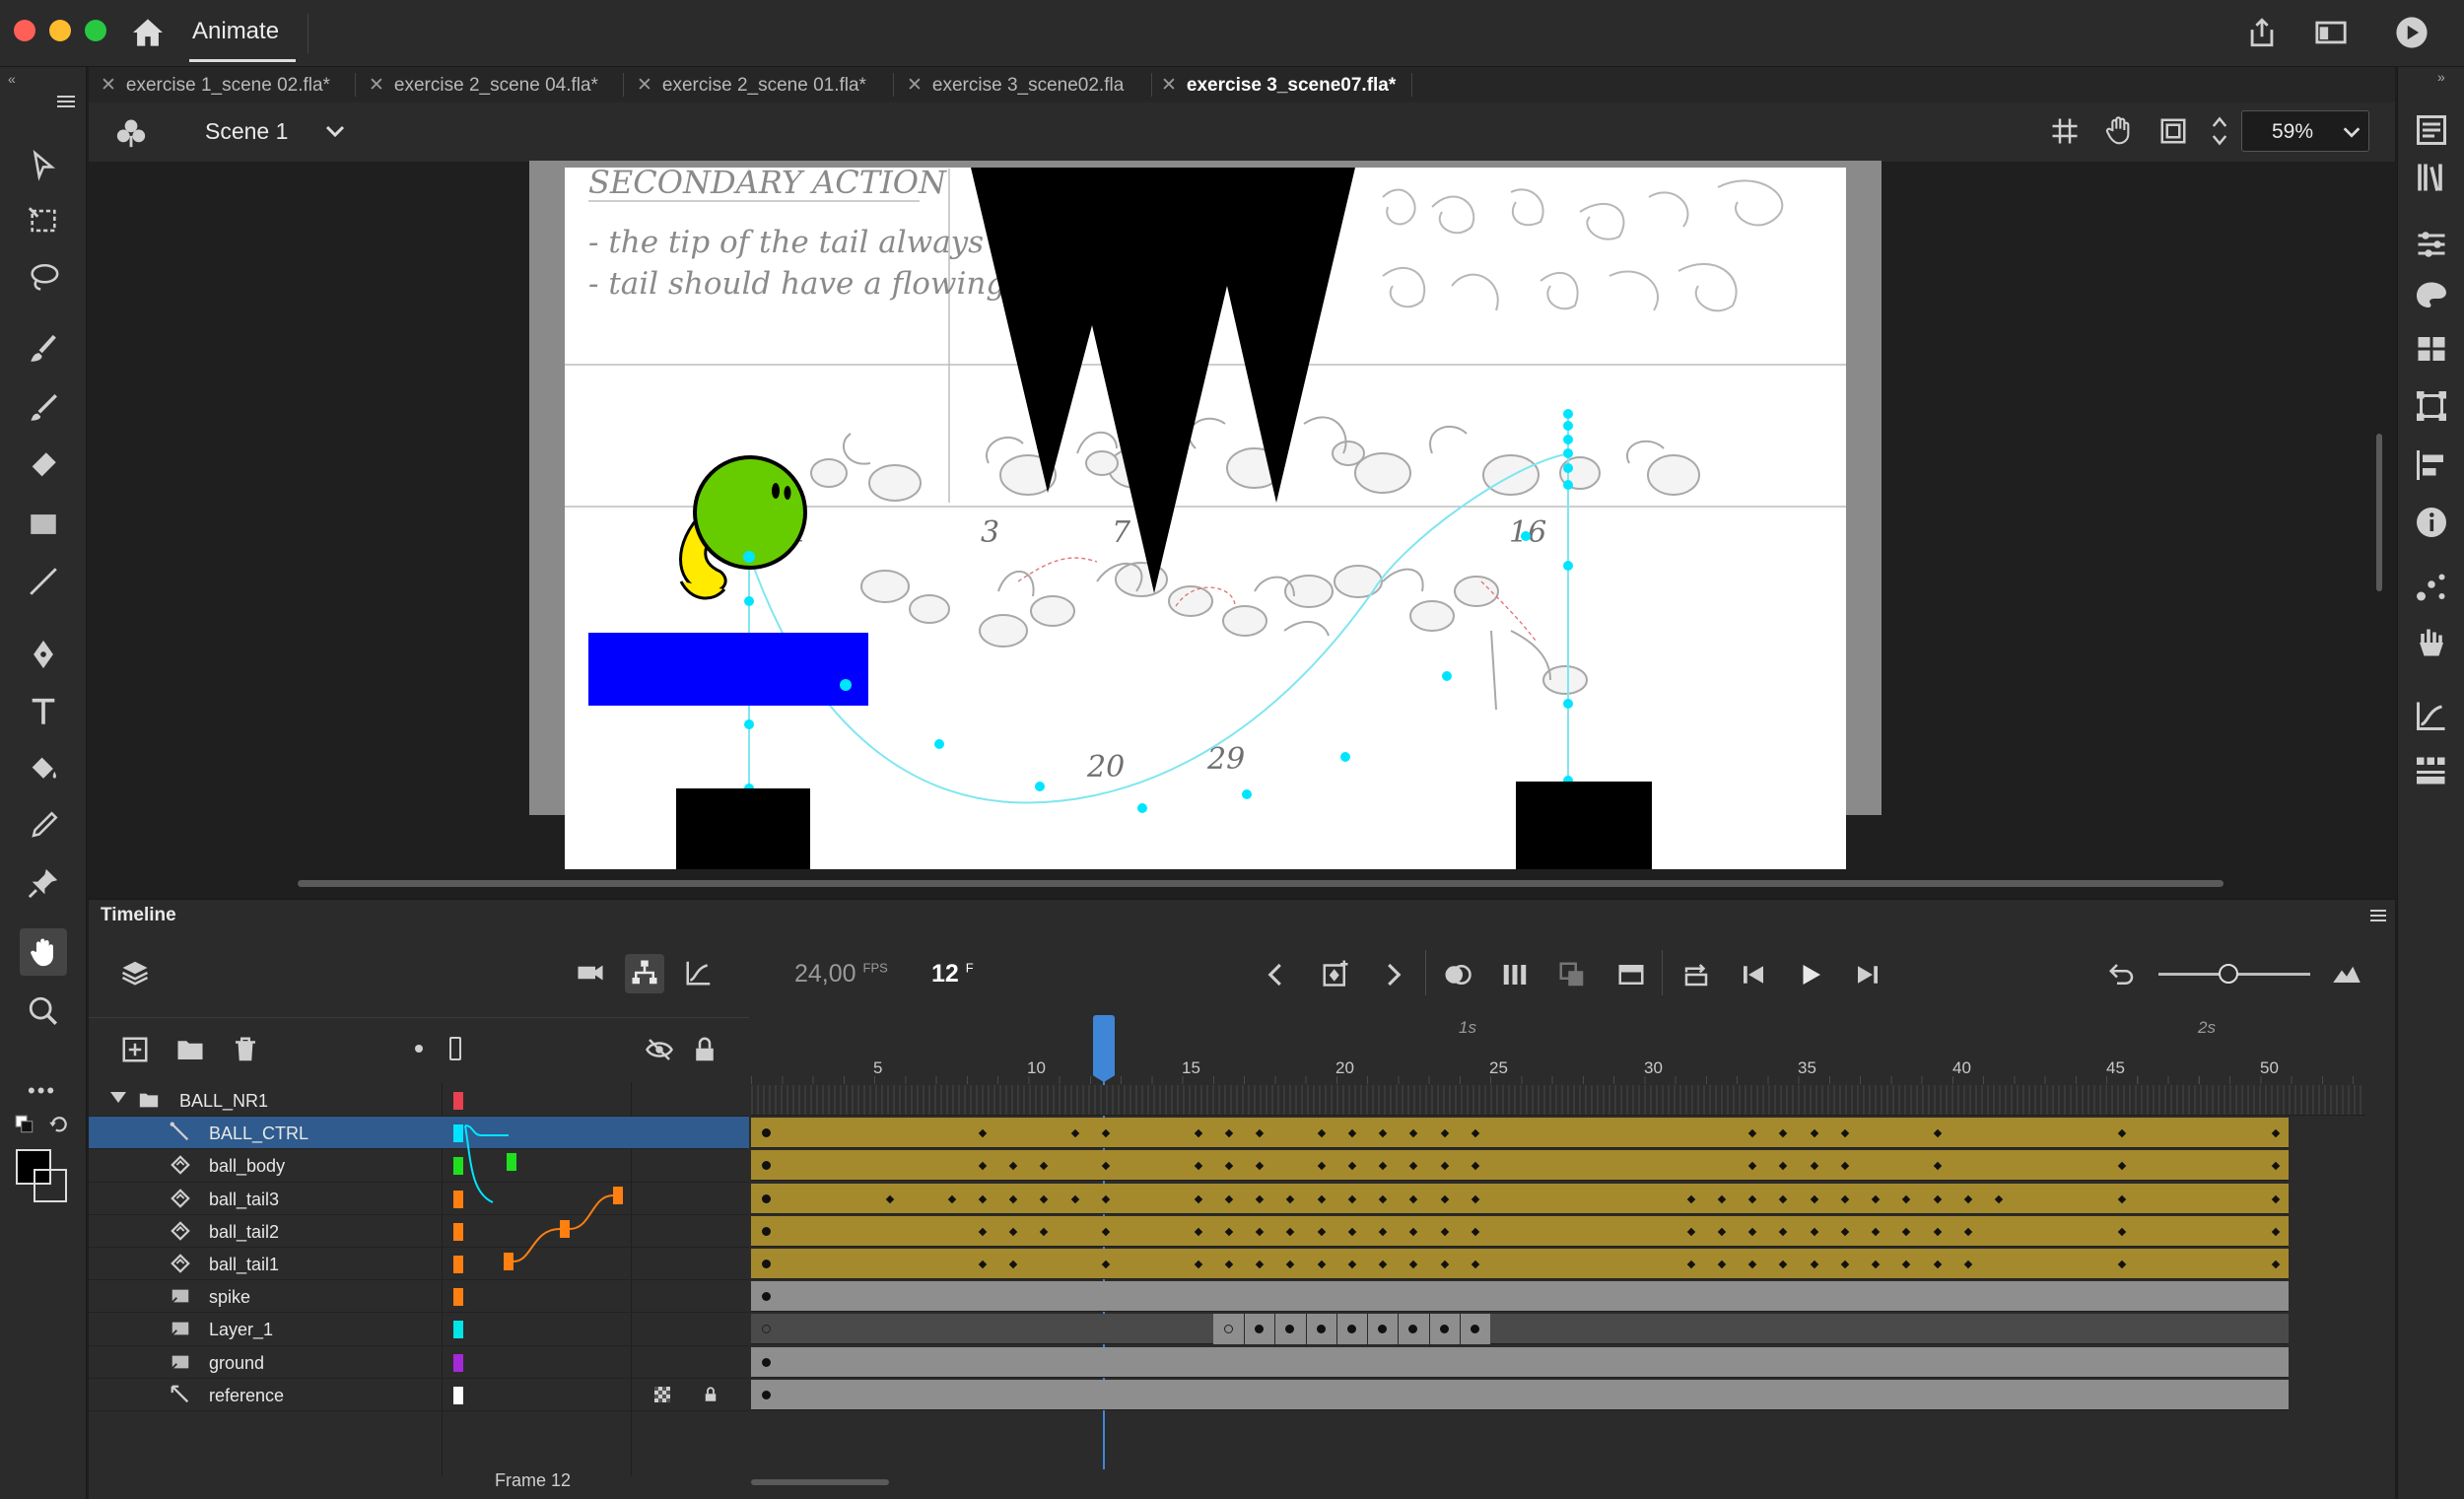  I want to click on pin-tool-icon, so click(43, 883).